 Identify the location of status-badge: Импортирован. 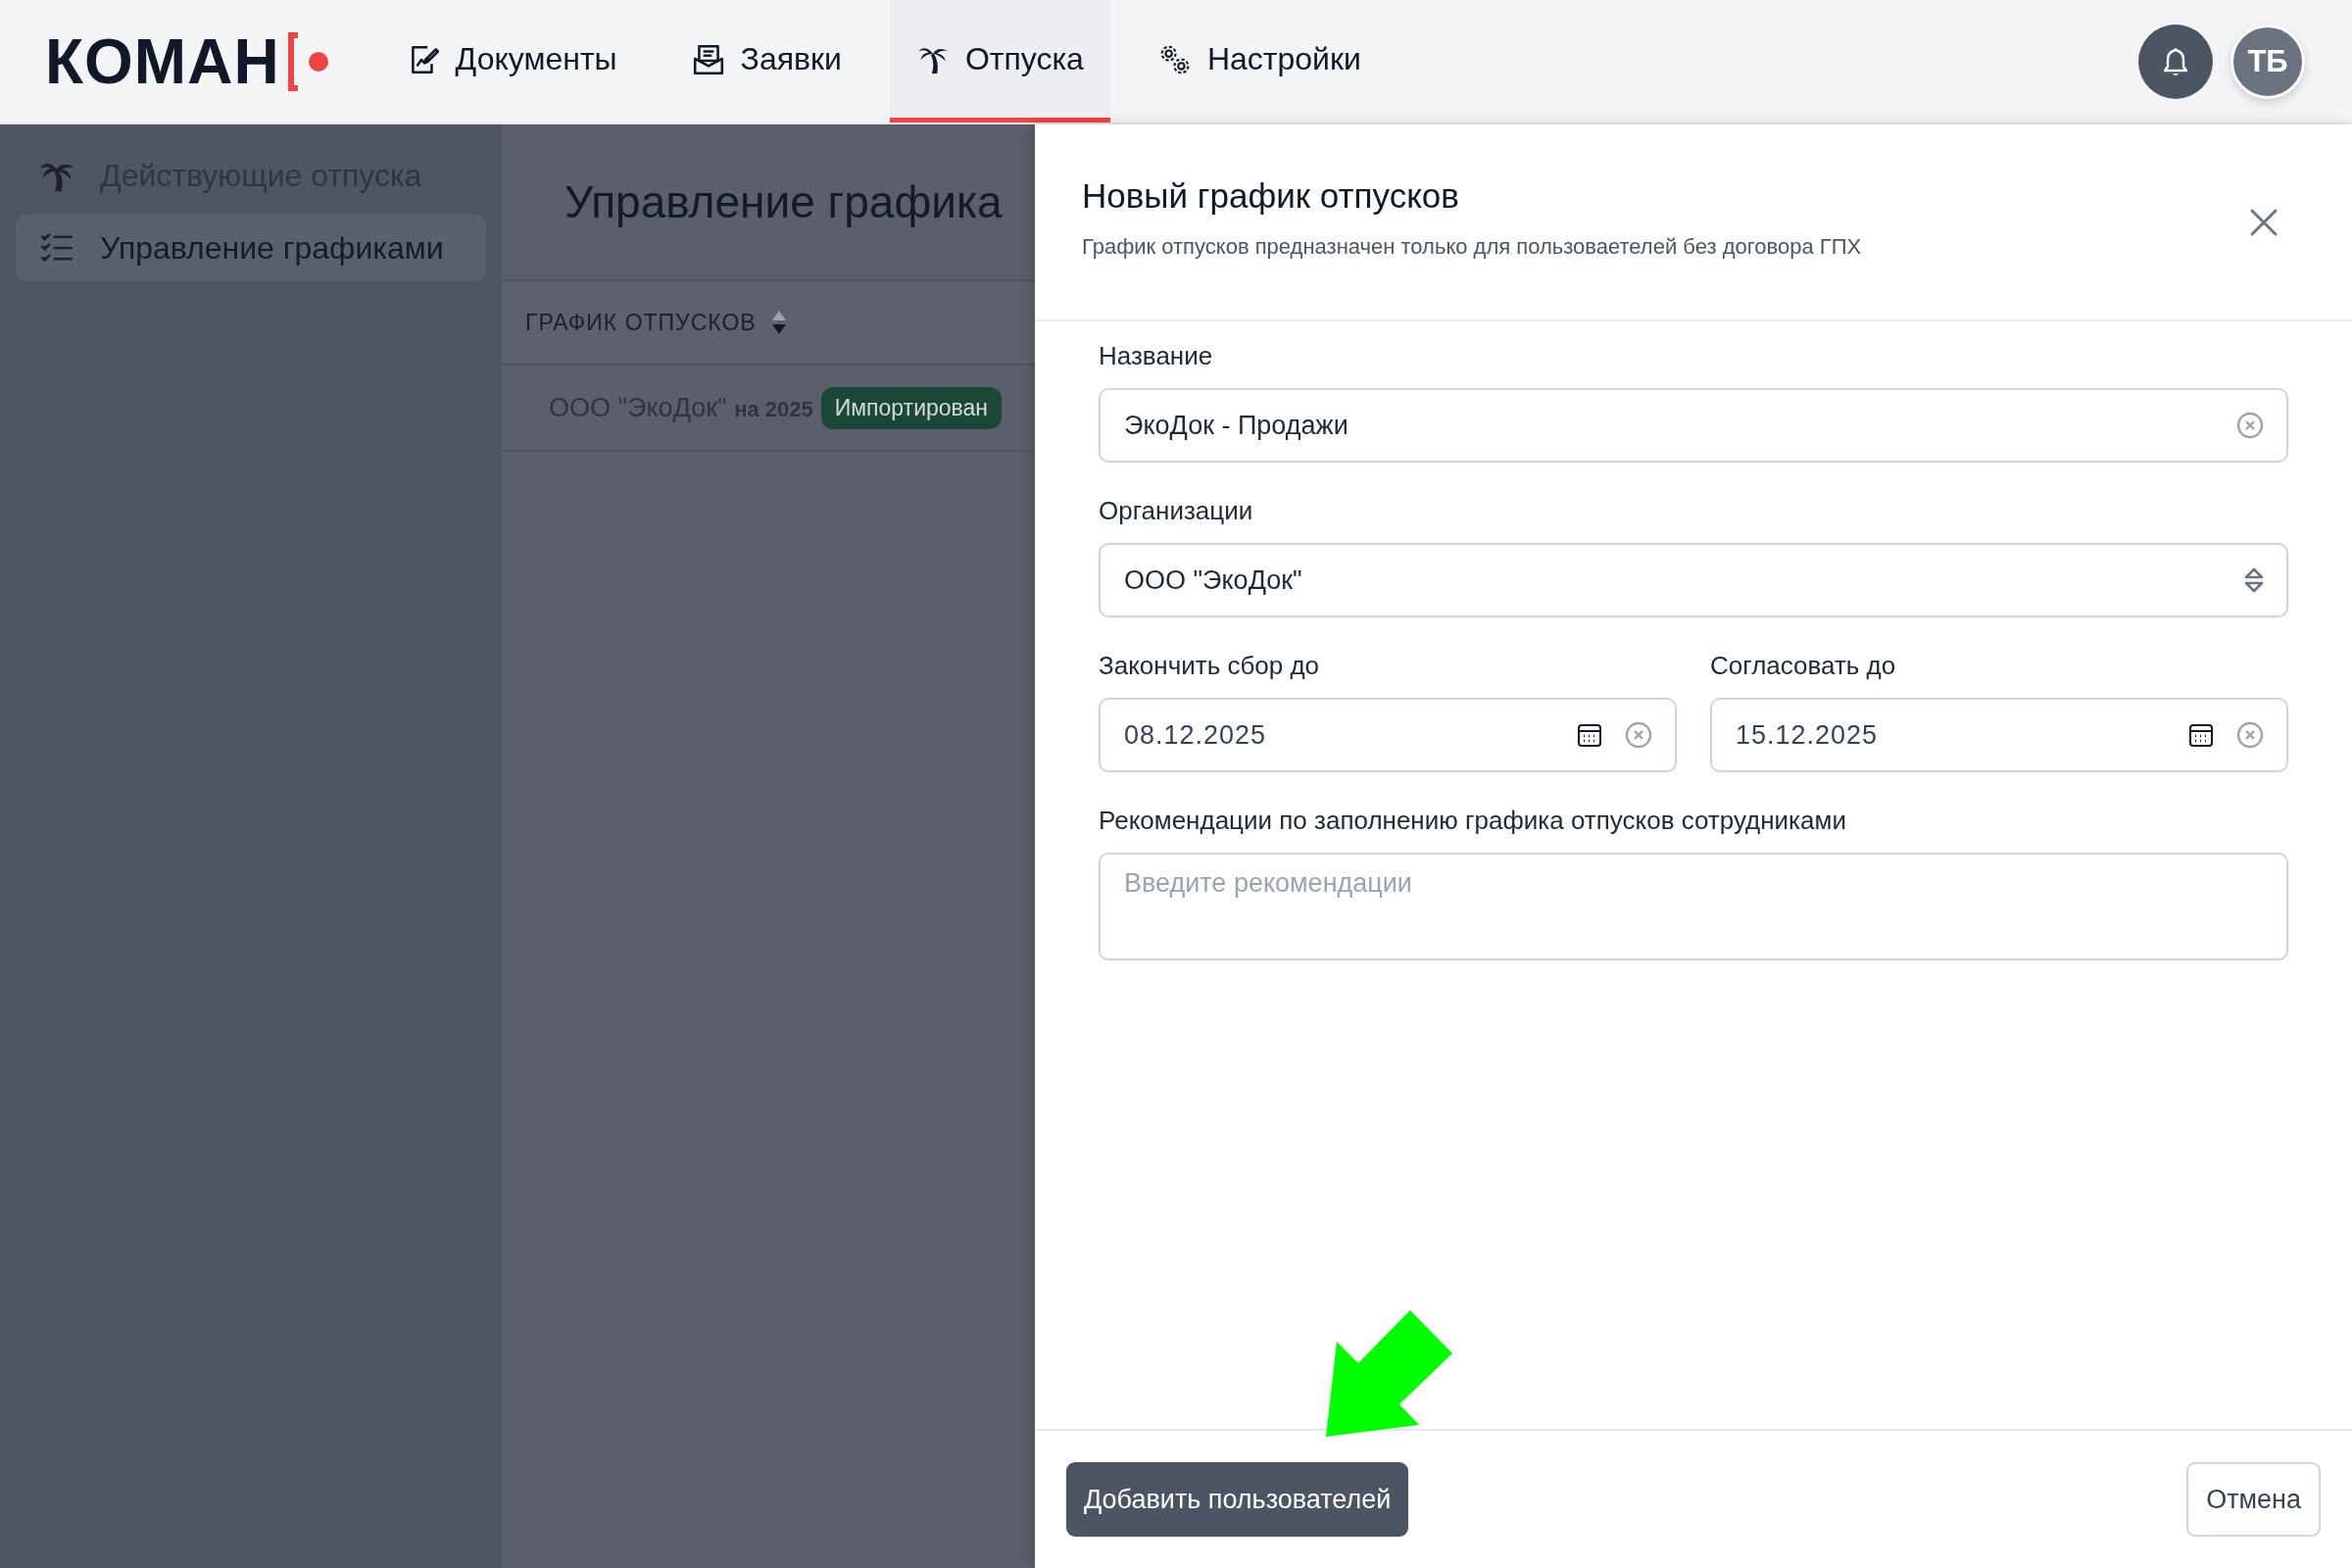
(911, 407).